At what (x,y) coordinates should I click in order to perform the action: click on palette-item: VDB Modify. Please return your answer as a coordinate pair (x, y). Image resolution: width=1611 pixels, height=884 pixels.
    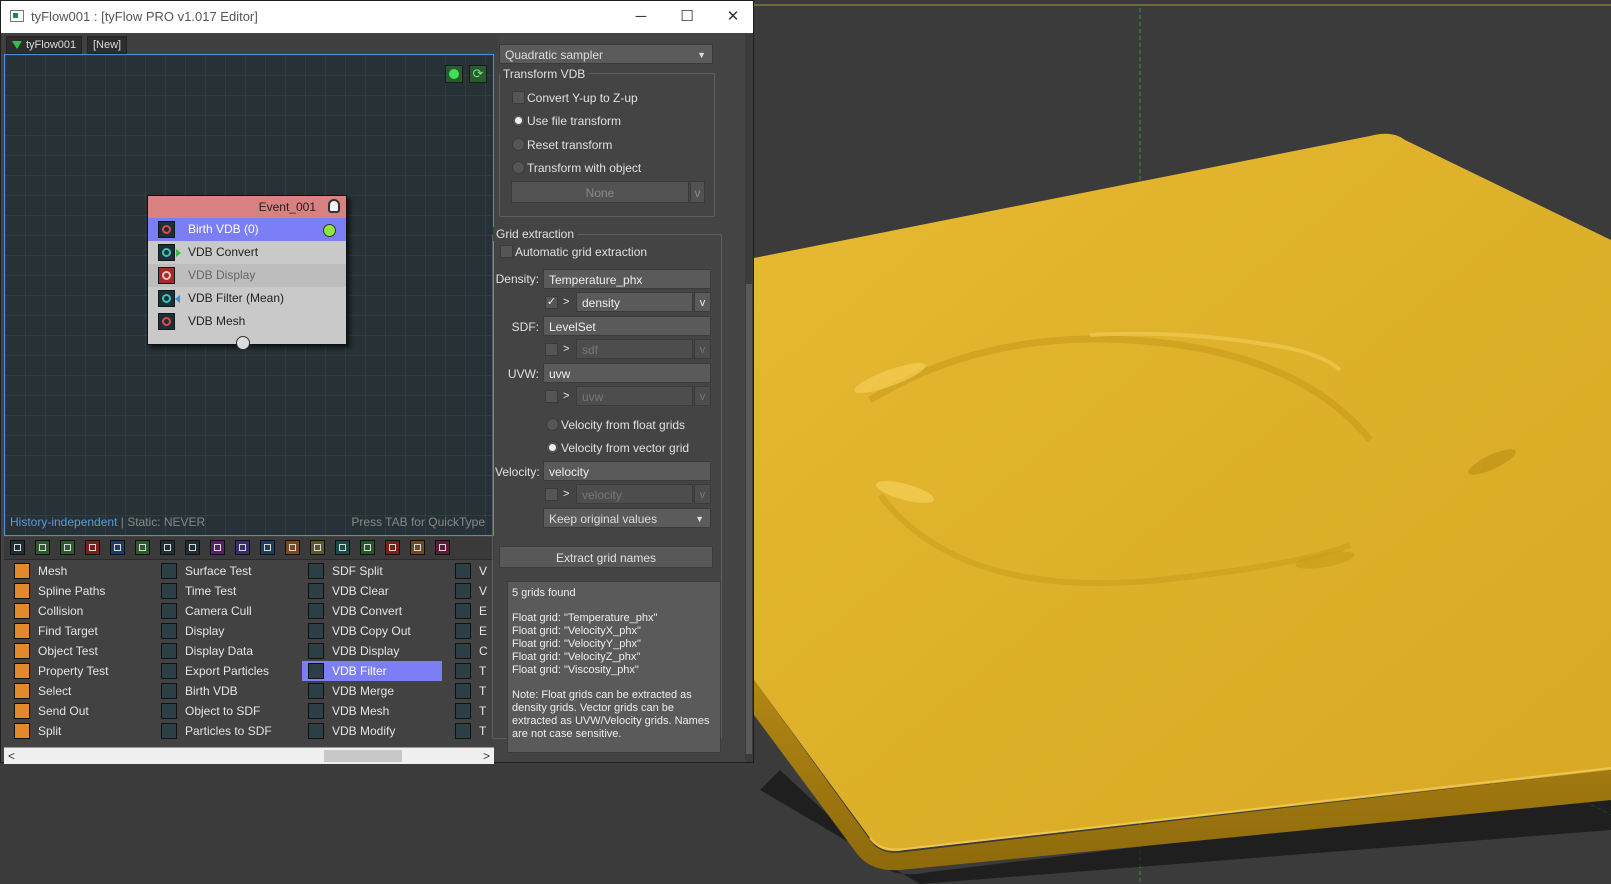
    Looking at the image, I should click on (372, 731).